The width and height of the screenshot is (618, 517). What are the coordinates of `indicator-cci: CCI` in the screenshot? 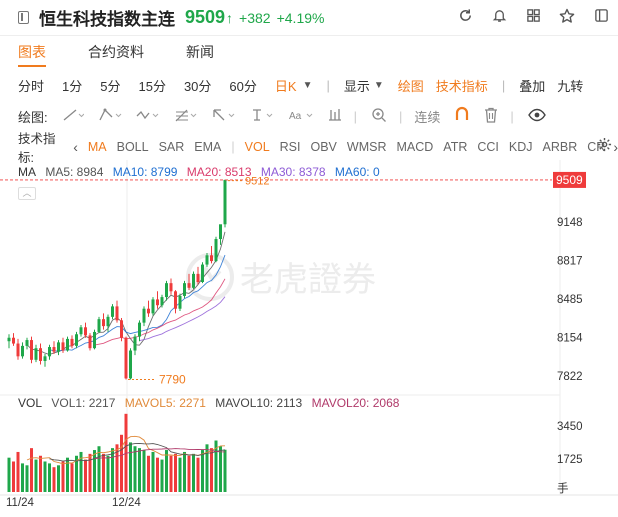 It's located at (488, 147).